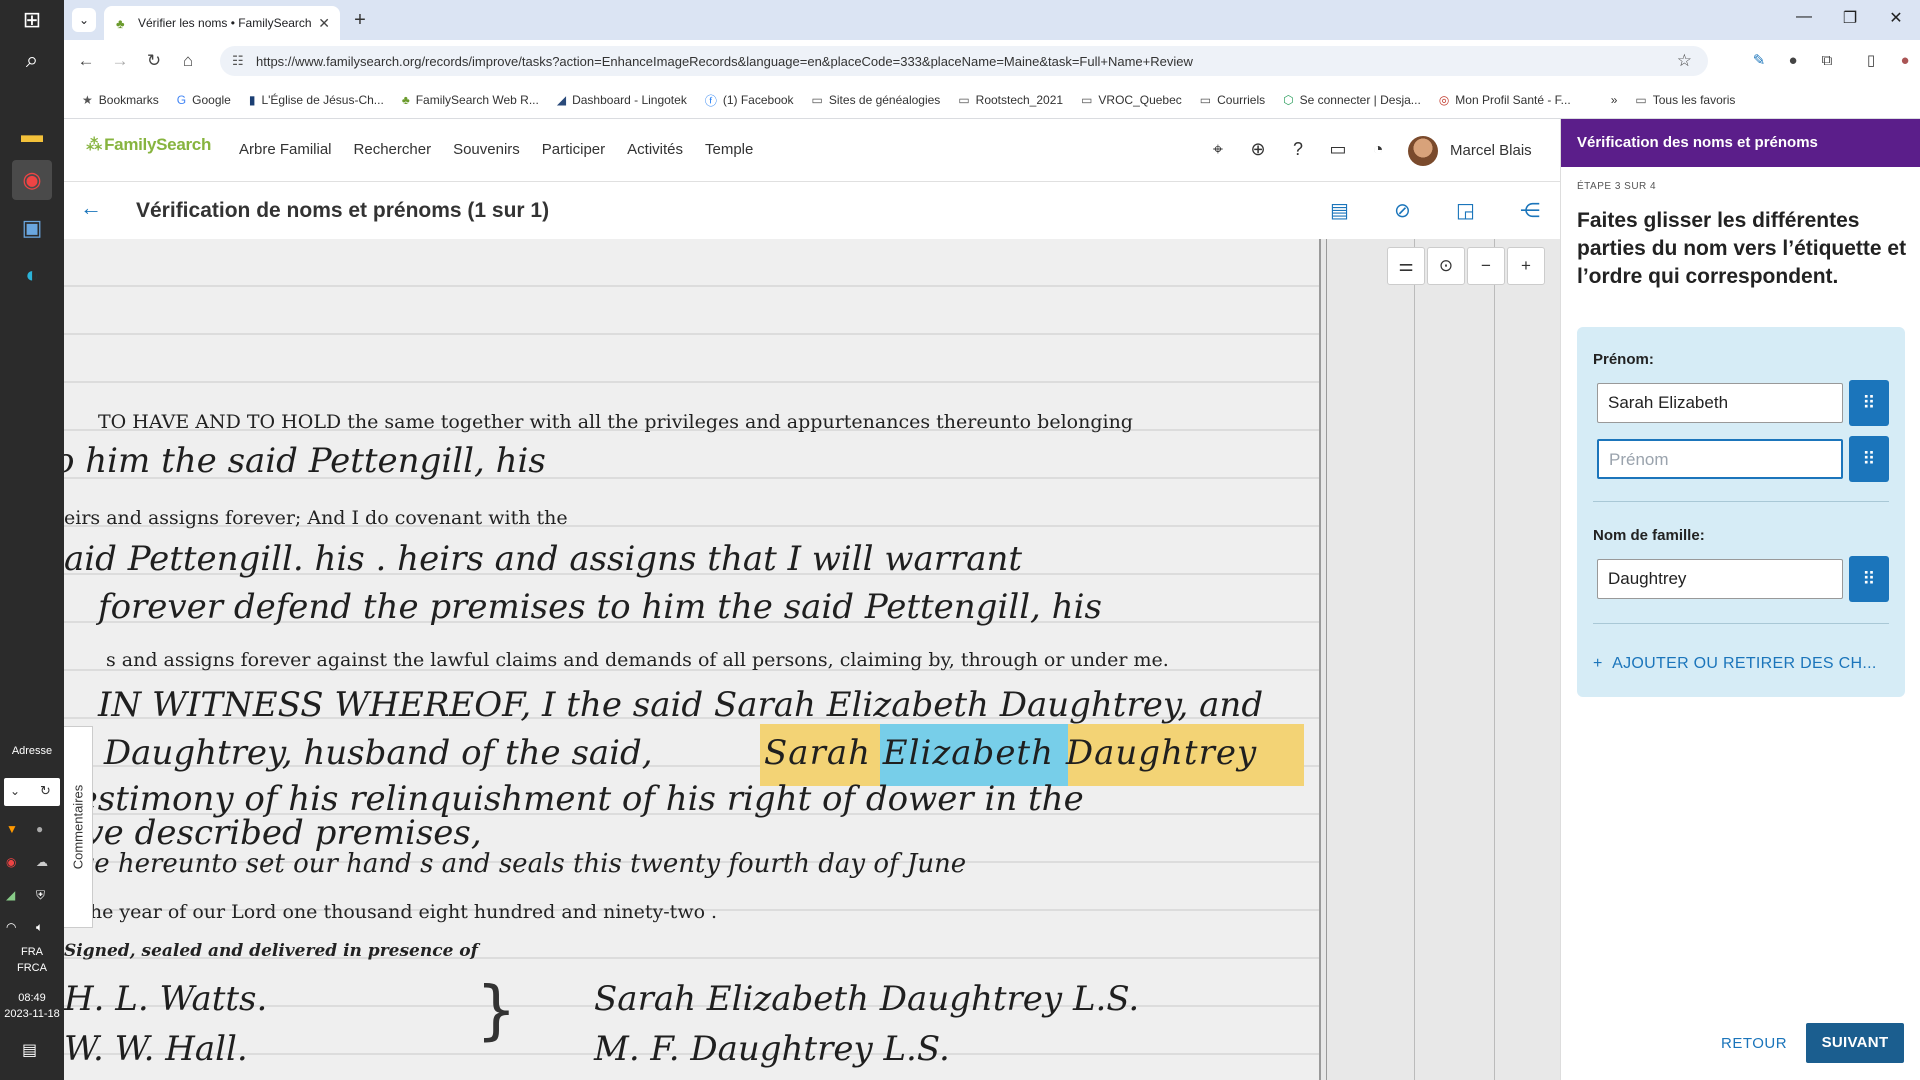 The image size is (1920, 1080). I want to click on close-tab-icon: ✕, so click(324, 23).